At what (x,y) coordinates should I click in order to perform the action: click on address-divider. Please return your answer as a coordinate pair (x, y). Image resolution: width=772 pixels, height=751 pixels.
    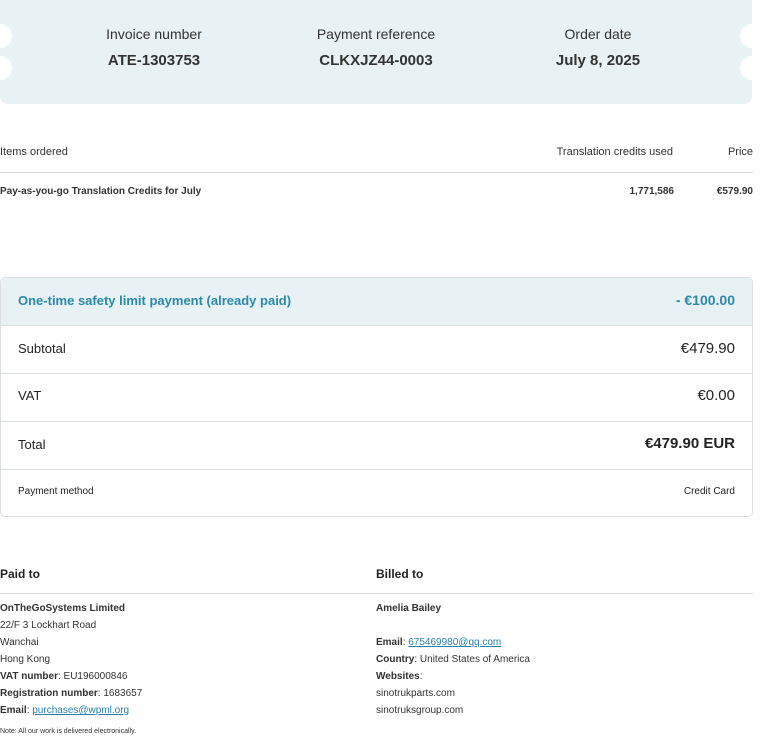
    Looking at the image, I should click on (376, 593).